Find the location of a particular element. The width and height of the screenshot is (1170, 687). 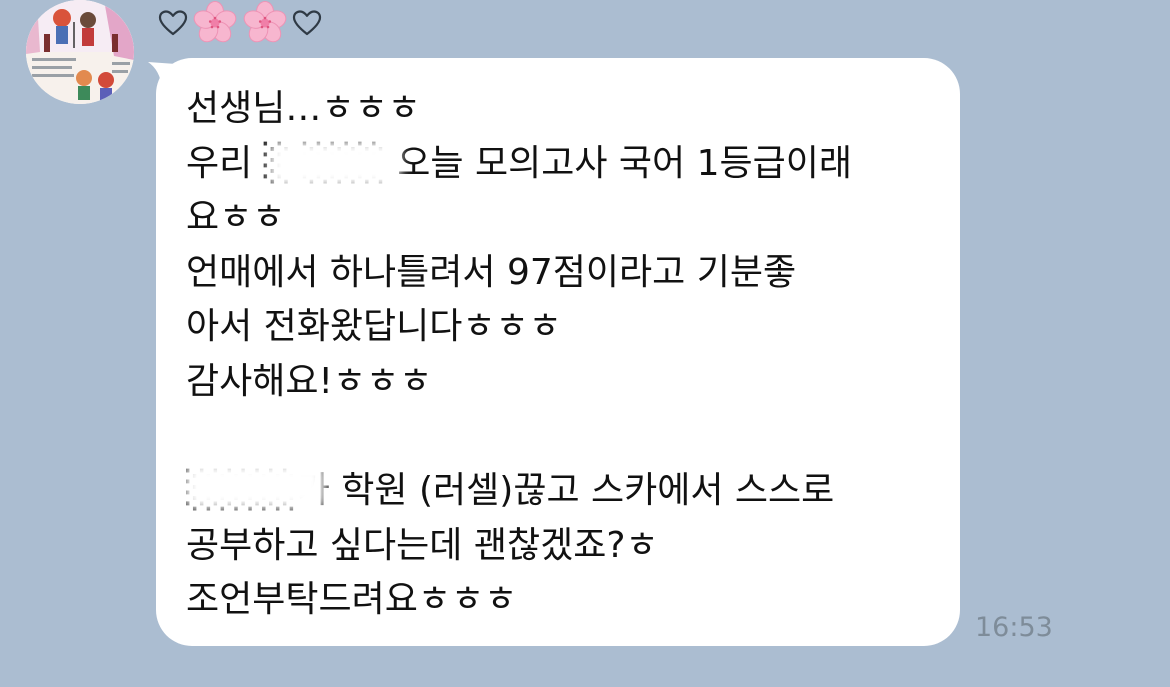

message-line: 선생님…ㅎㅎㅎ is located at coordinates (303, 108).